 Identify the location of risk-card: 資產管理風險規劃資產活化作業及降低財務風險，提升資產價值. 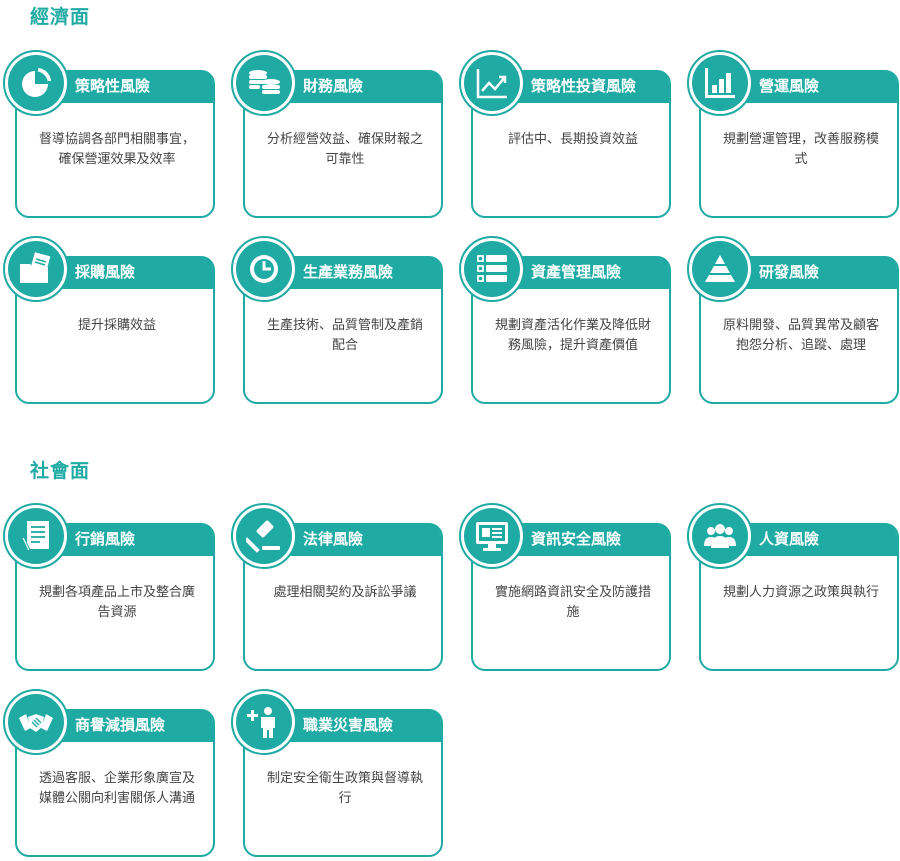
(565, 320).